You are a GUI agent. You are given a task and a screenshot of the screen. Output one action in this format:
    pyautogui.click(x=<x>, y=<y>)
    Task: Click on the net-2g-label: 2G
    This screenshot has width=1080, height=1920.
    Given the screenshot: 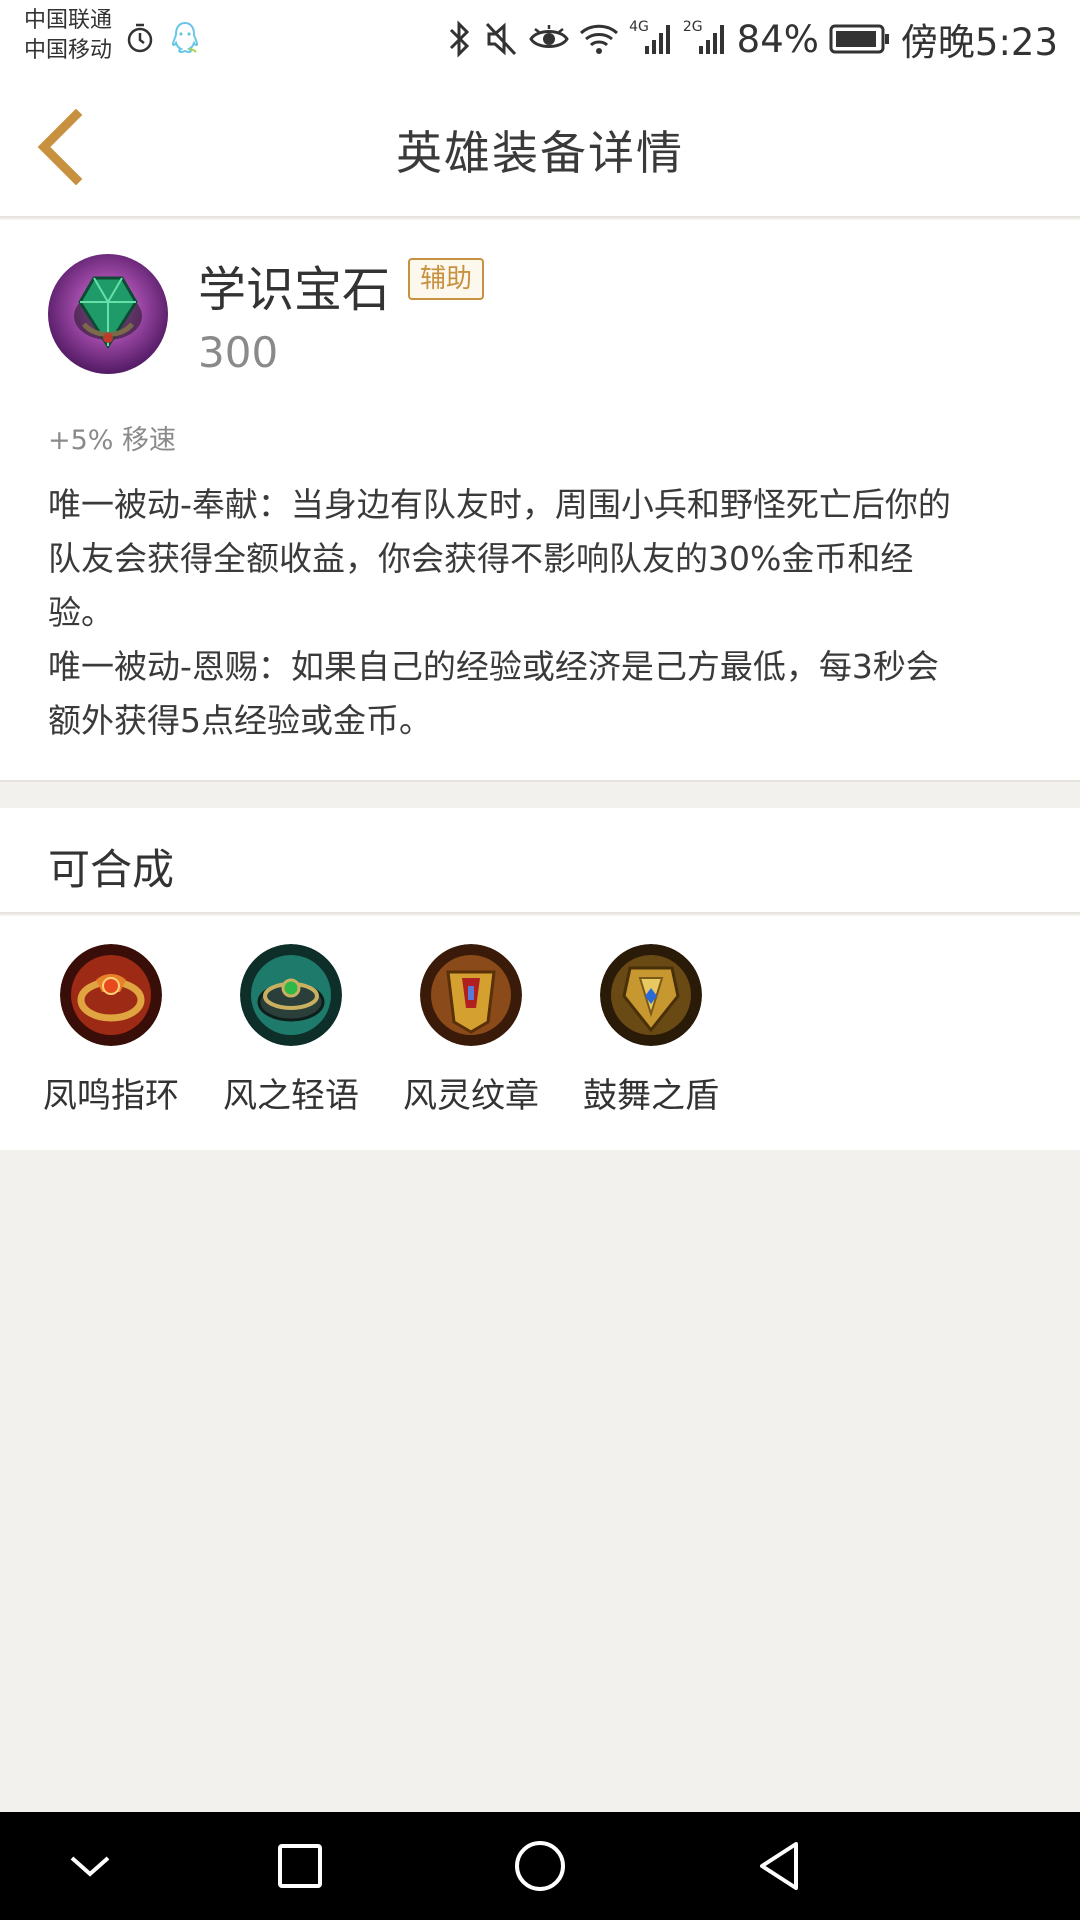 What is the action you would take?
    pyautogui.click(x=692, y=27)
    